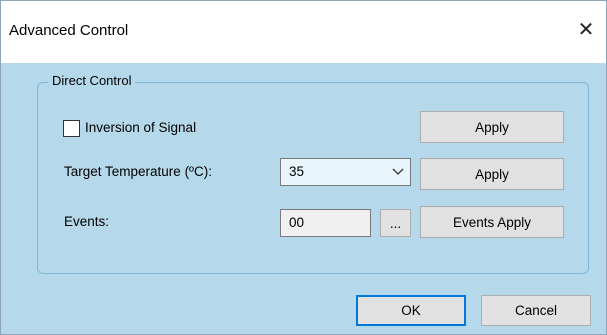 This screenshot has width=607, height=335. What do you see at coordinates (398, 171) in the screenshot?
I see `chevron-down-icon` at bounding box center [398, 171].